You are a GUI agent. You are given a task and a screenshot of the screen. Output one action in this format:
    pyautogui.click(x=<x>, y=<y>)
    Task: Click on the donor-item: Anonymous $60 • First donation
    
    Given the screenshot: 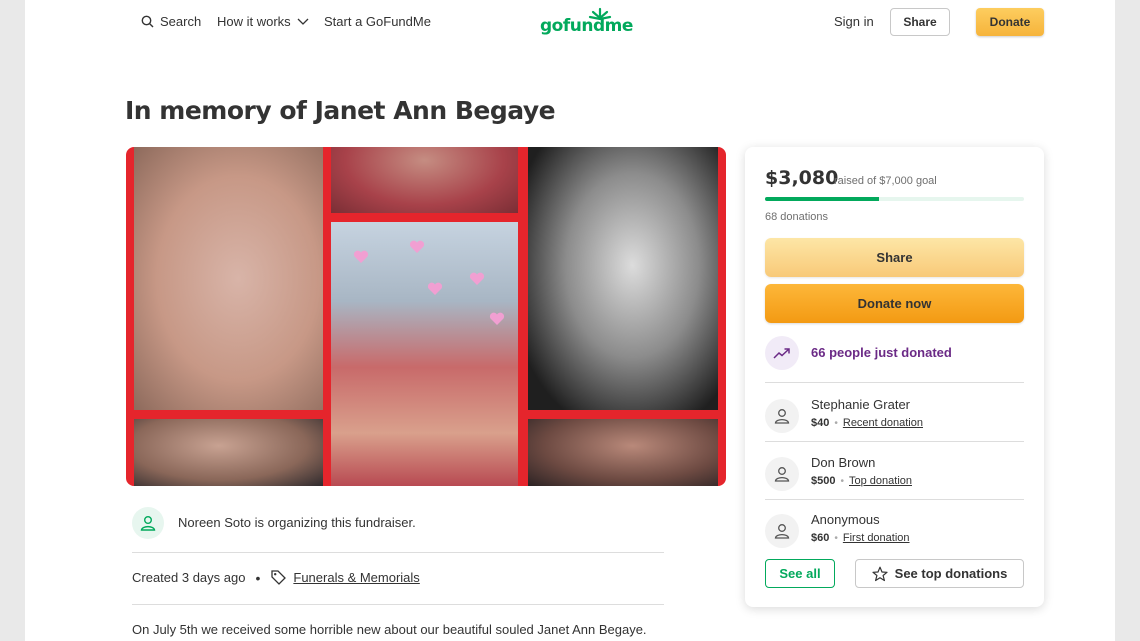 What is the action you would take?
    pyautogui.click(x=894, y=531)
    